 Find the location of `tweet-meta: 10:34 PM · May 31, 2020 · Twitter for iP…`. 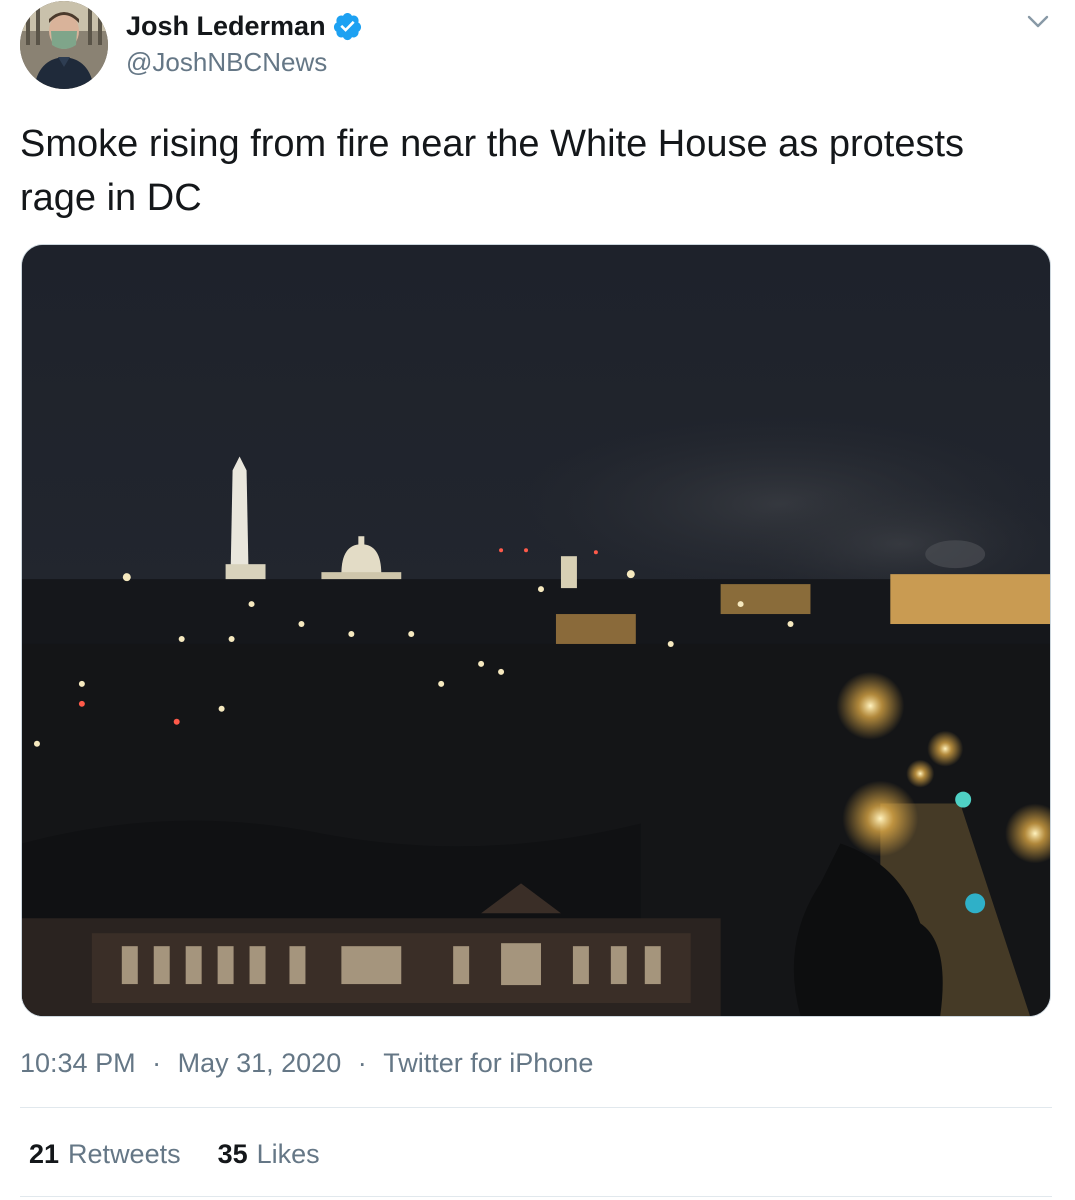

tweet-meta: 10:34 PM · May 31, 2020 · Twitter for iP… is located at coordinates (306, 1063).